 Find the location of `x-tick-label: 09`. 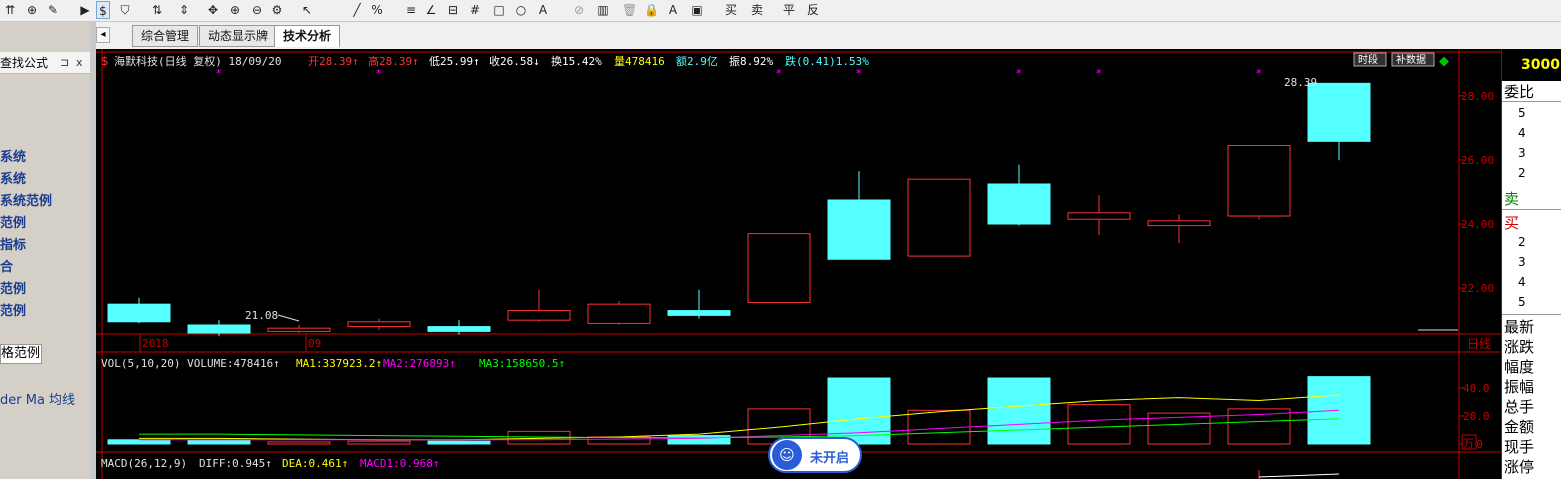

x-tick-label: 09 is located at coordinates (314, 343).